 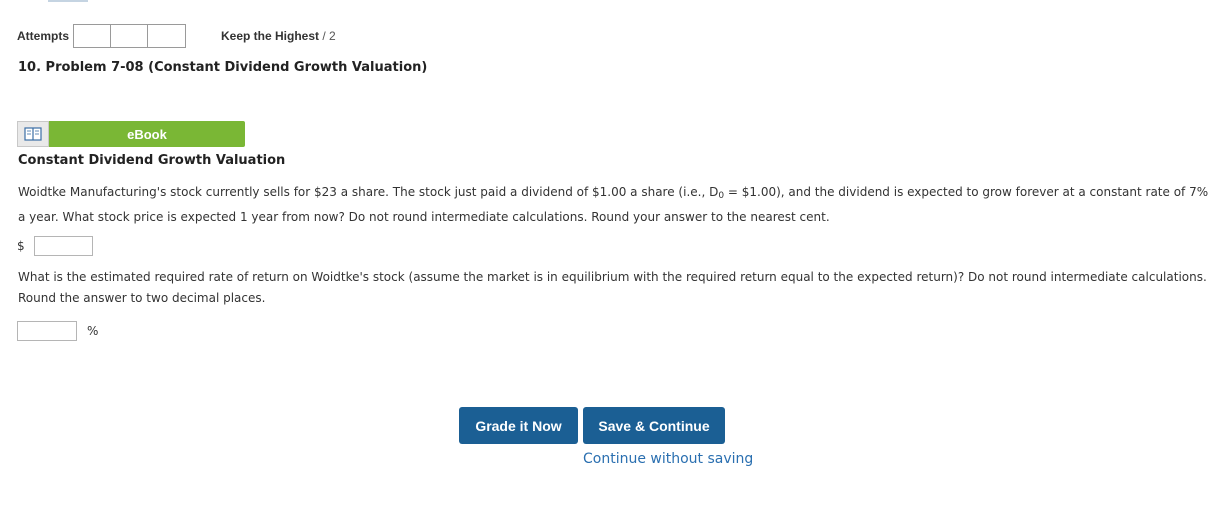 I want to click on currency-label: $, so click(x=21, y=246).